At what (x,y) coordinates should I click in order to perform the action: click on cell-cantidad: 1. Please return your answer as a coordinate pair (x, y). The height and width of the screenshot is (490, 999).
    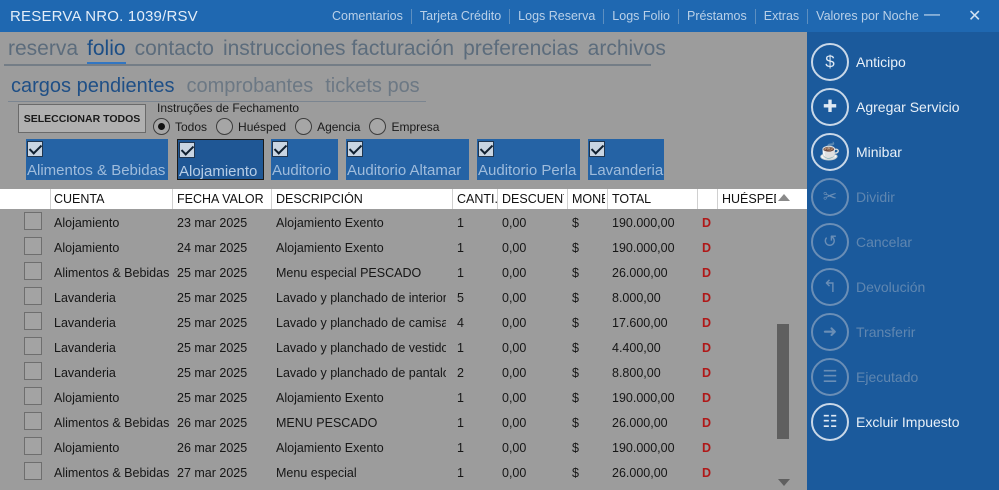
    Looking at the image, I should click on (460, 398).